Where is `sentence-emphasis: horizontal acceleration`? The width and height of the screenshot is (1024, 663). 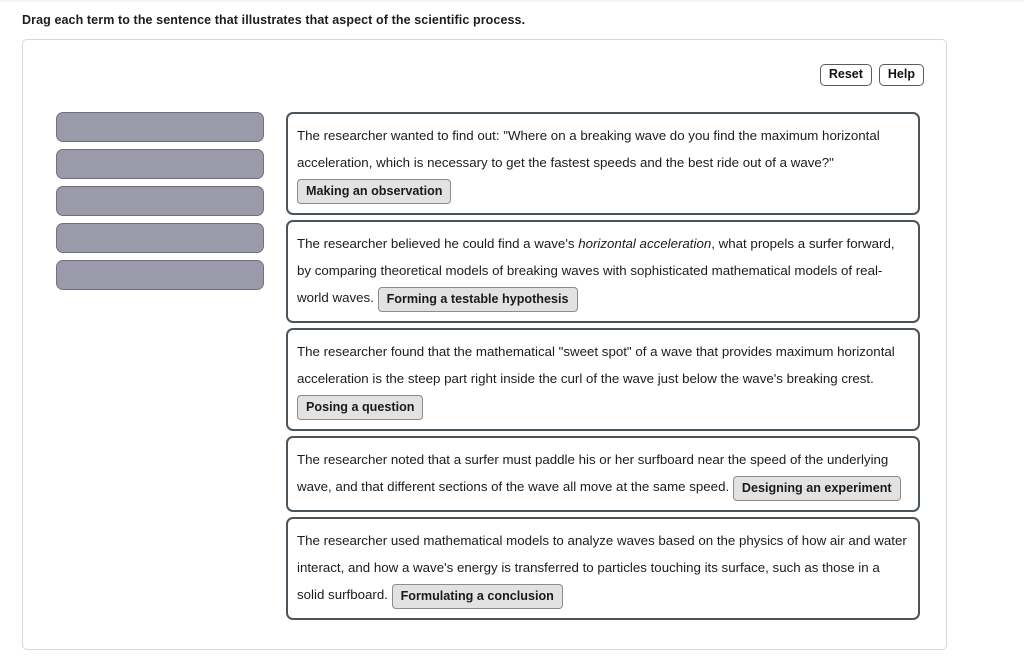 sentence-emphasis: horizontal acceleration is located at coordinates (645, 243).